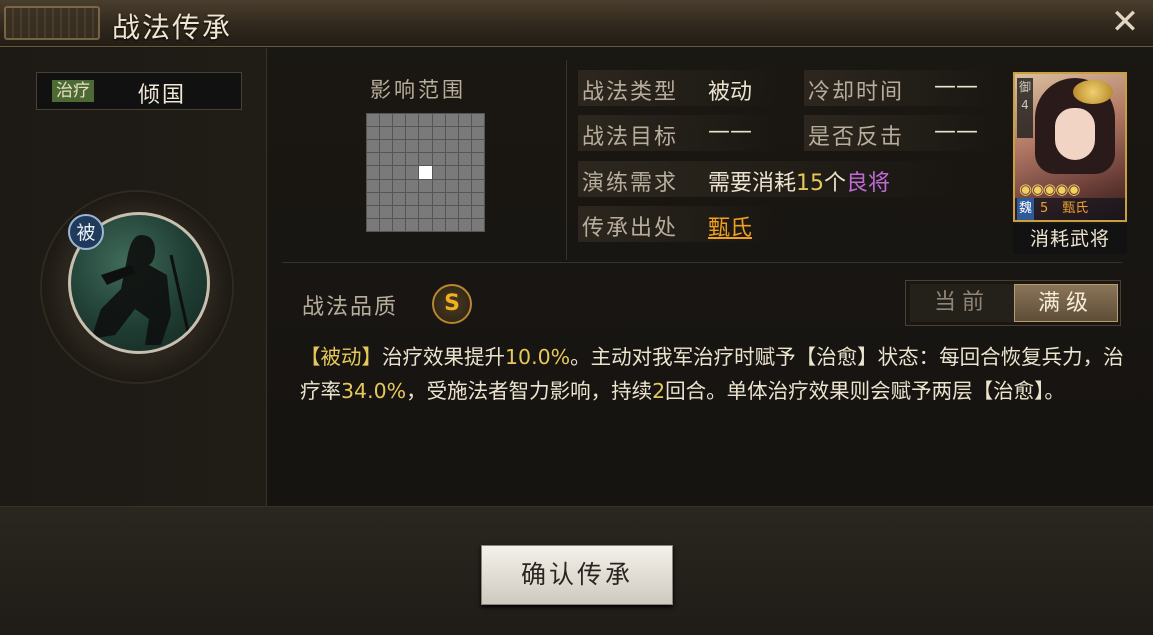 The width and height of the screenshot is (1153, 635). Describe the element at coordinates (452, 304) in the screenshot. I see `quality-grade-badge: S` at that location.